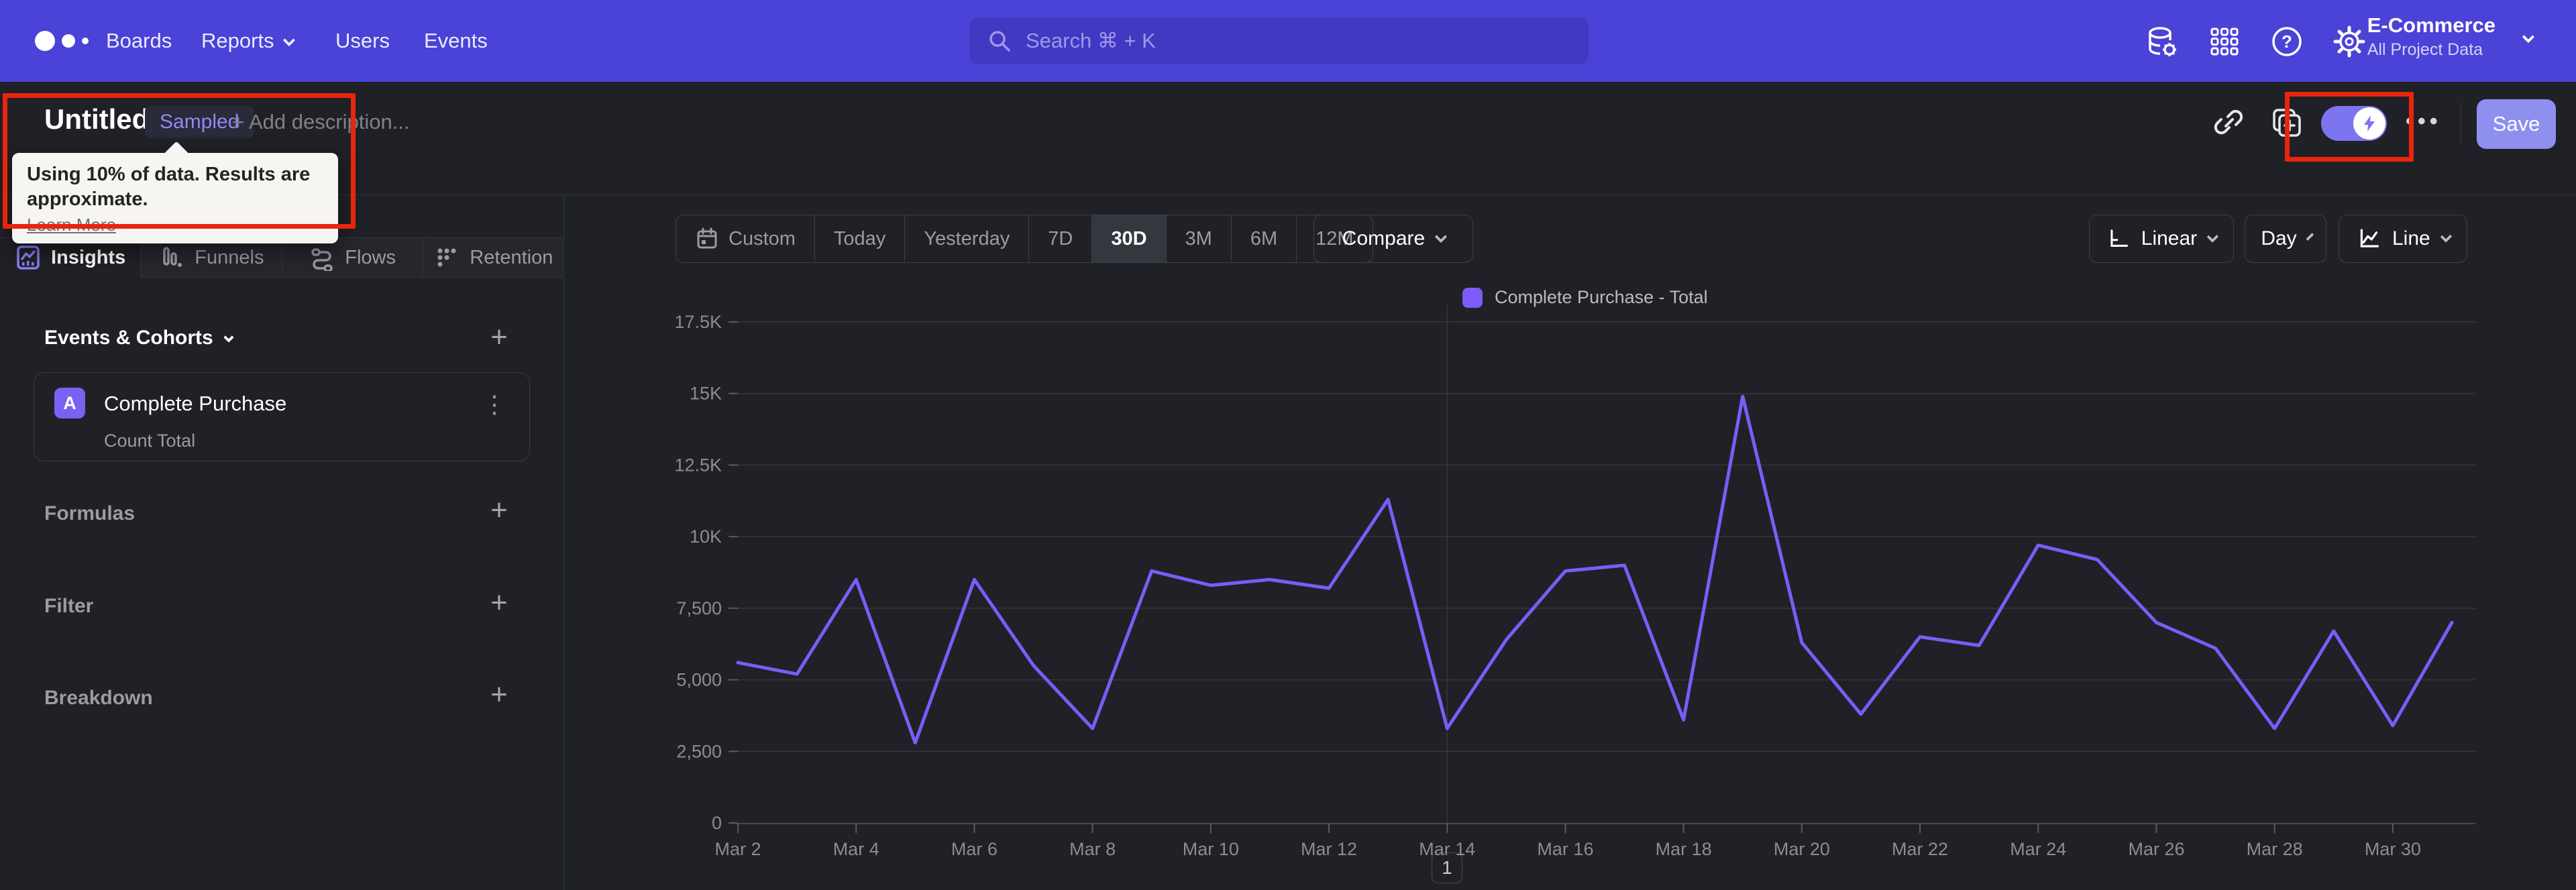  I want to click on data-management-icon, so click(2161, 41).